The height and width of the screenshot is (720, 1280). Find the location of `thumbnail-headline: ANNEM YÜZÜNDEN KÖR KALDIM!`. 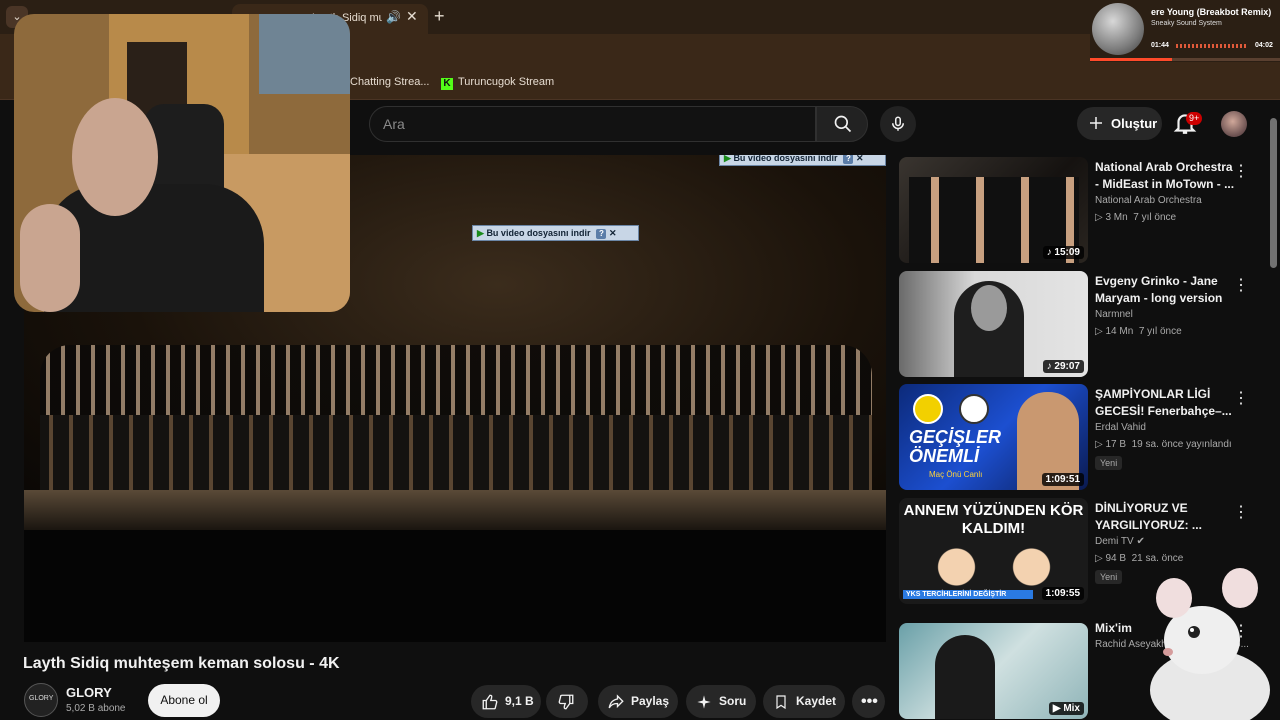

thumbnail-headline: ANNEM YÜZÜNDEN KÖR KALDIM! is located at coordinates (993, 519).